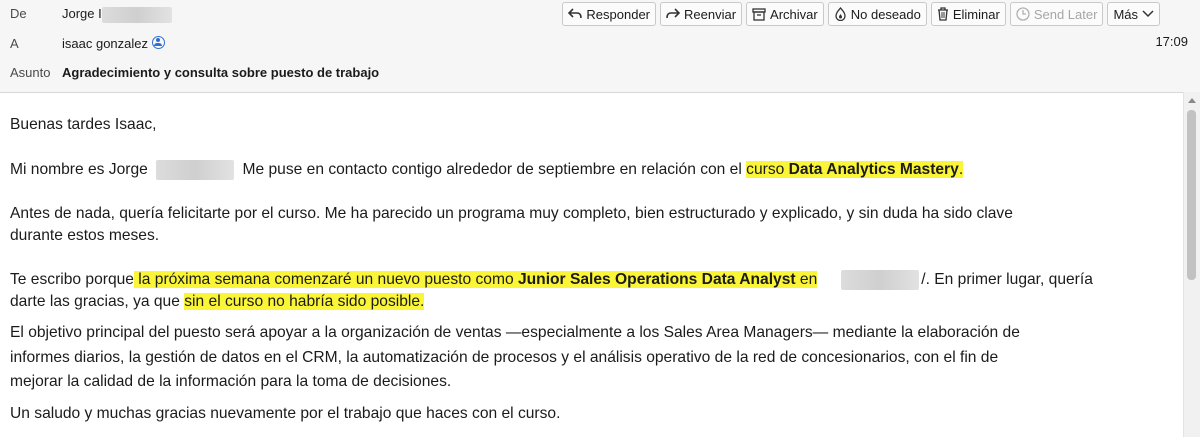 This screenshot has height=437, width=1200. I want to click on from-value: Jorge I, so click(117, 14).